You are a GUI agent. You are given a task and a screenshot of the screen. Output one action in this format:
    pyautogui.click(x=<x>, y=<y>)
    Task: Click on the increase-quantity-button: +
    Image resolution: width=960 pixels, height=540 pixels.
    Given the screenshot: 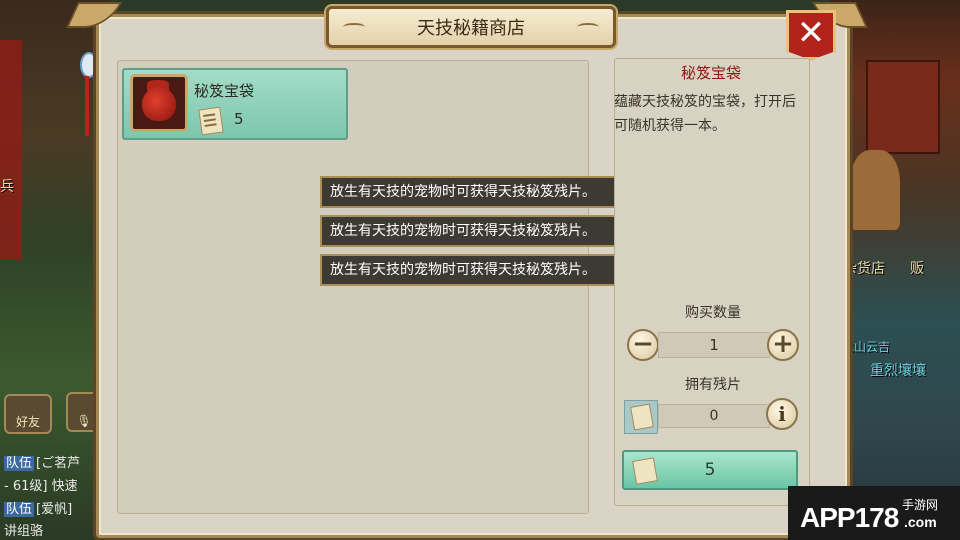 What is the action you would take?
    pyautogui.click(x=783, y=345)
    